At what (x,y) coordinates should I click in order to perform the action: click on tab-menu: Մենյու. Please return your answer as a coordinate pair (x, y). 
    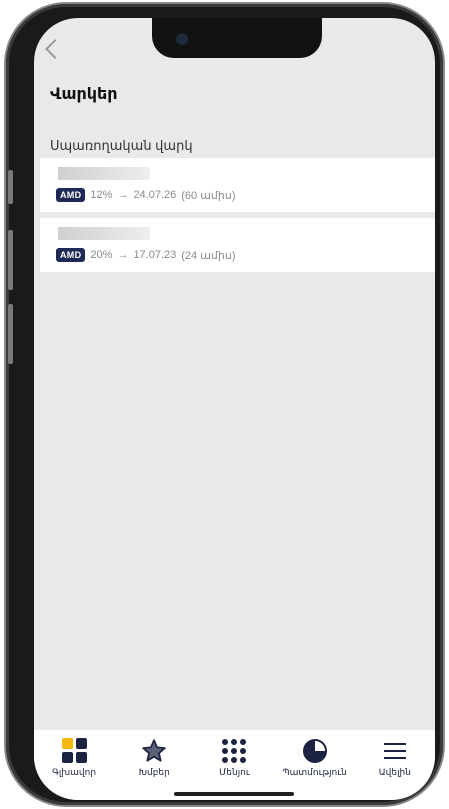
    Looking at the image, I should click on (234, 758).